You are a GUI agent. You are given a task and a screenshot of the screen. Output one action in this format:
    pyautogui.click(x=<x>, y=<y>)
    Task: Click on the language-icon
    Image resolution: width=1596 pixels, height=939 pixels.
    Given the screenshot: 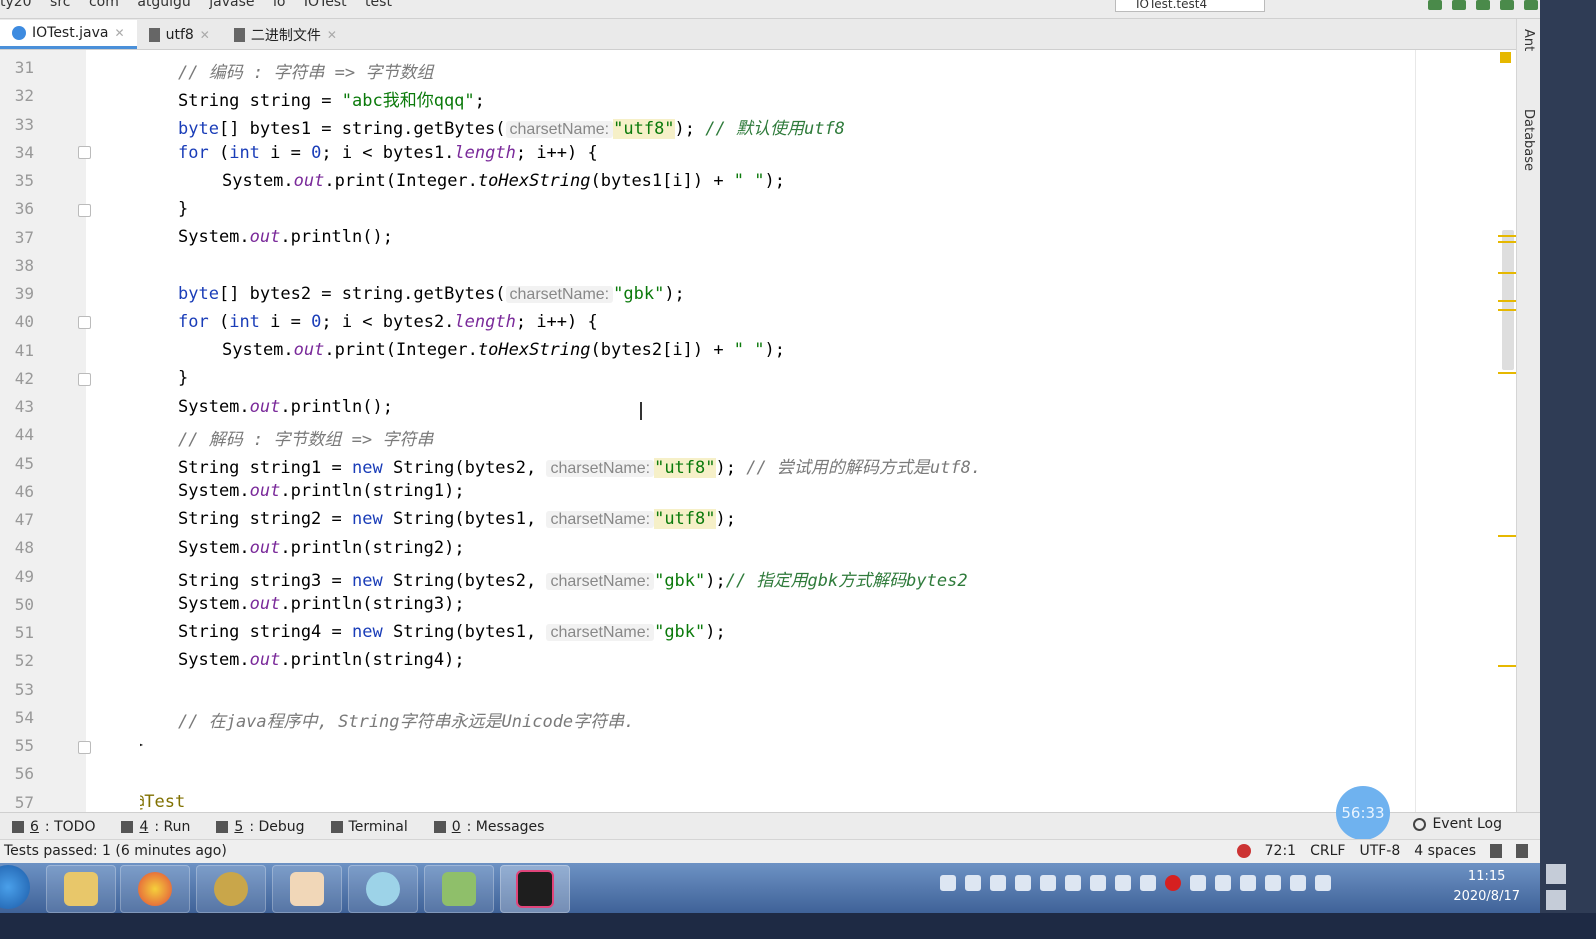 What is the action you would take?
    pyautogui.click(x=973, y=883)
    